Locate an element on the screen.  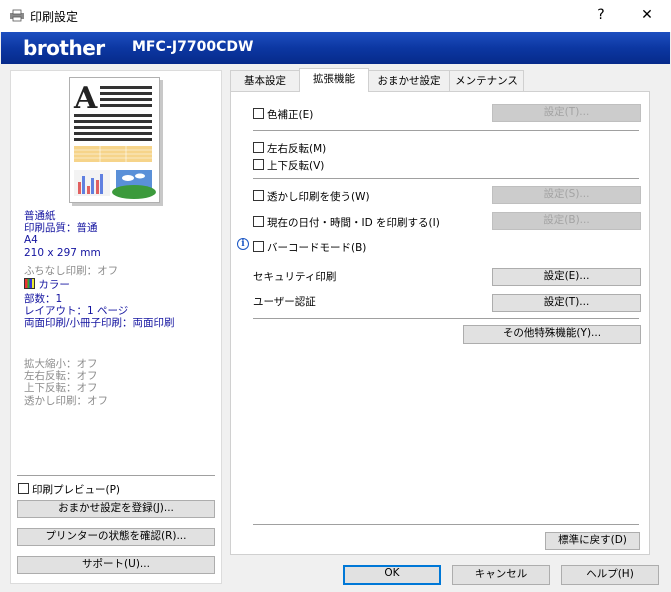
header-footer-option: 現在の日付・時間・ID を印刷する(I) is located at coordinates (346, 222).